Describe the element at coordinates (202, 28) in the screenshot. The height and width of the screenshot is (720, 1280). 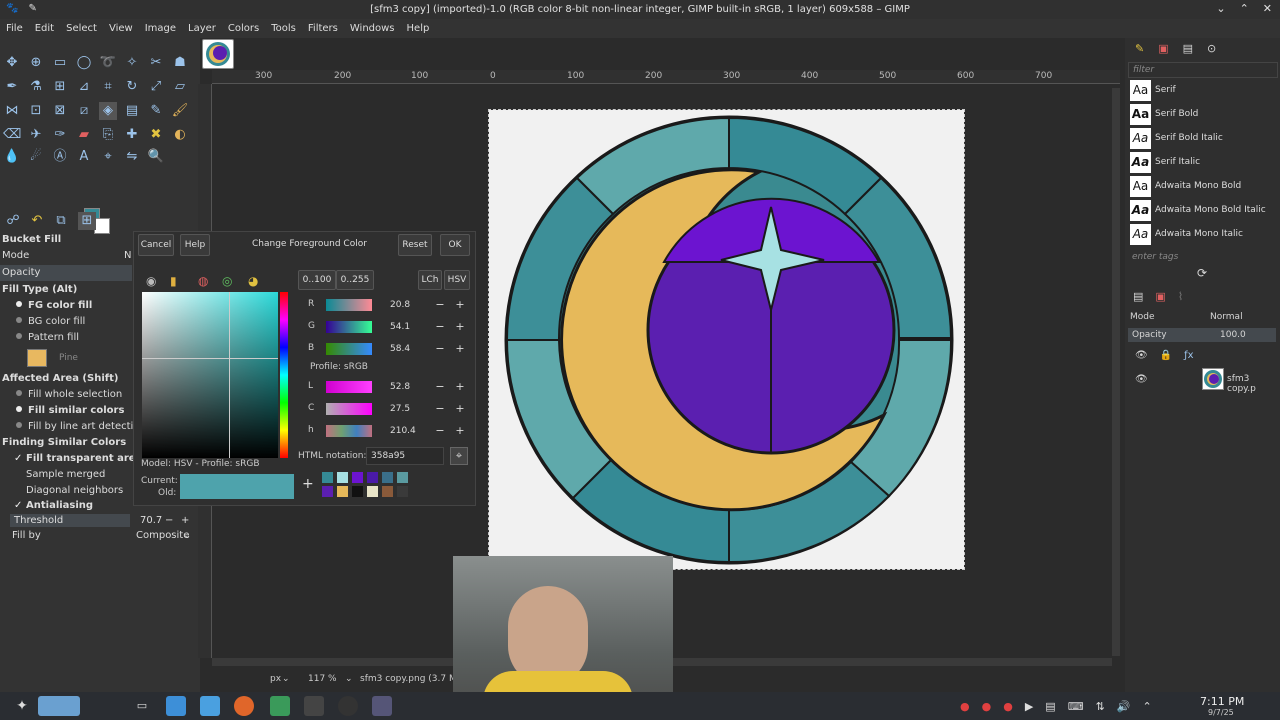
I see `menu-layer: Layer` at that location.